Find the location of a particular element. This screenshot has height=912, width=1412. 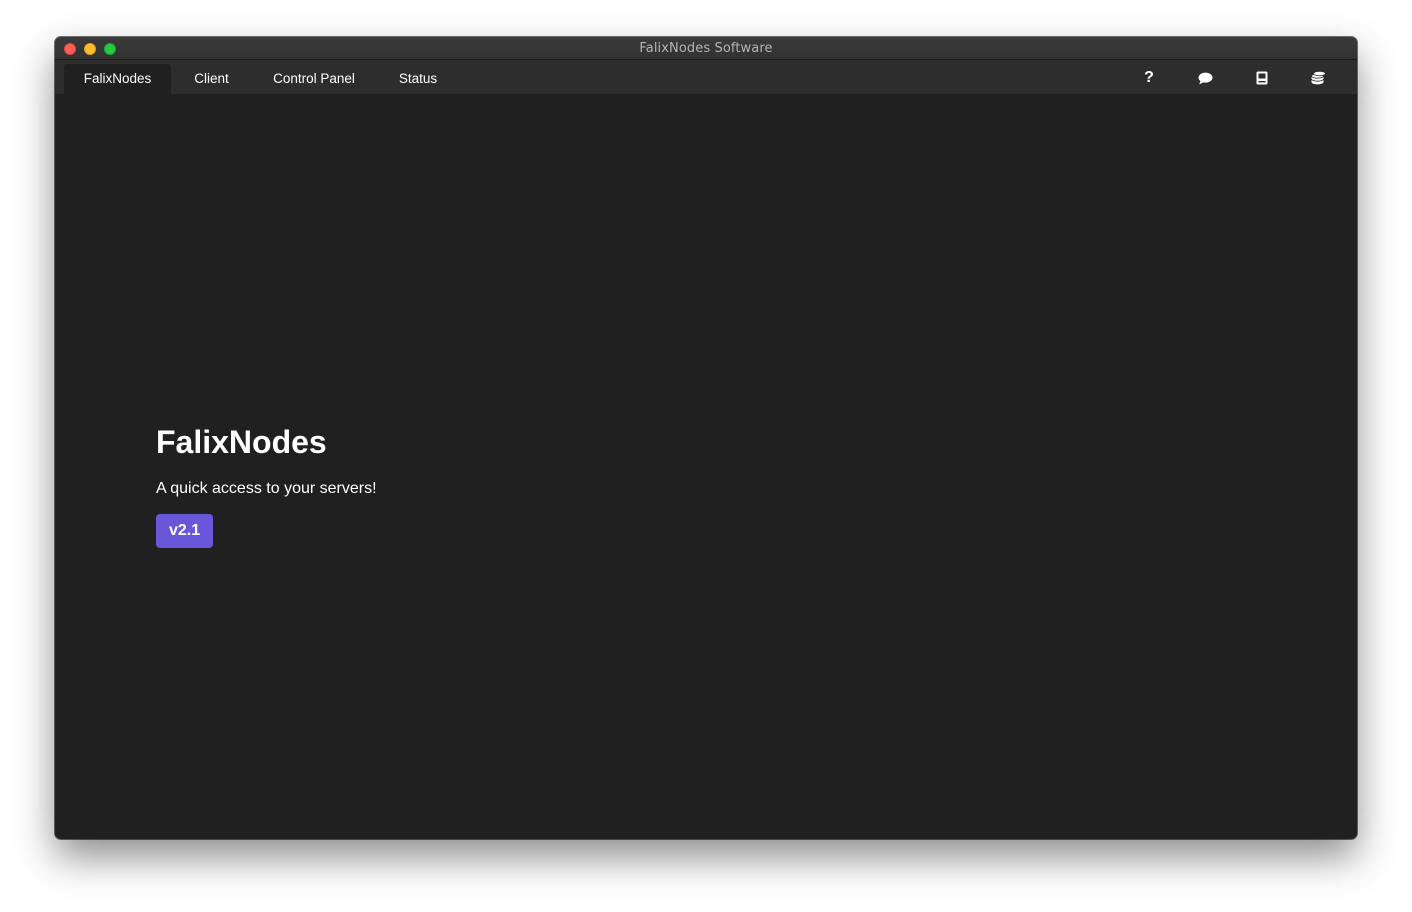

window-title: FalixNodes Software is located at coordinates (706, 48).